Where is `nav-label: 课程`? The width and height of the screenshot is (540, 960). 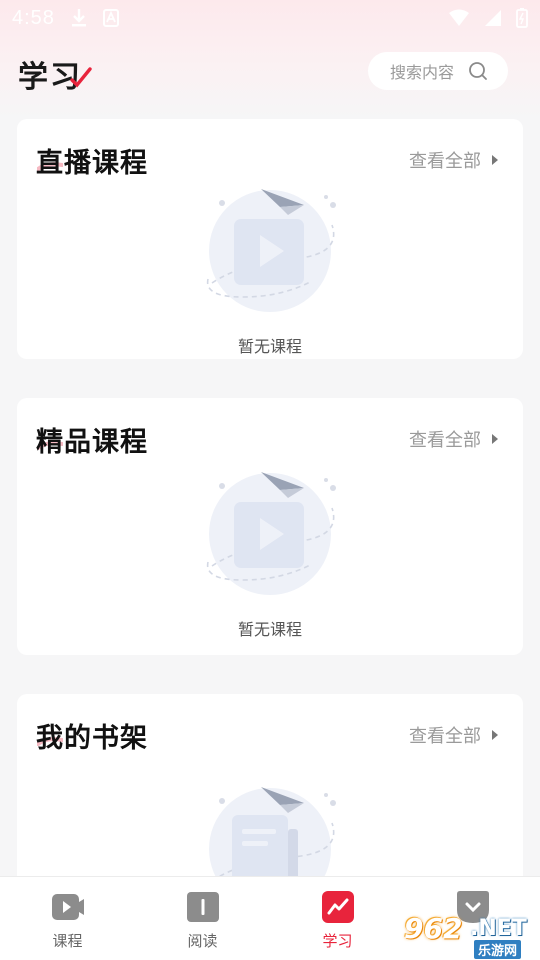
nav-label: 课程 is located at coordinates (67, 941).